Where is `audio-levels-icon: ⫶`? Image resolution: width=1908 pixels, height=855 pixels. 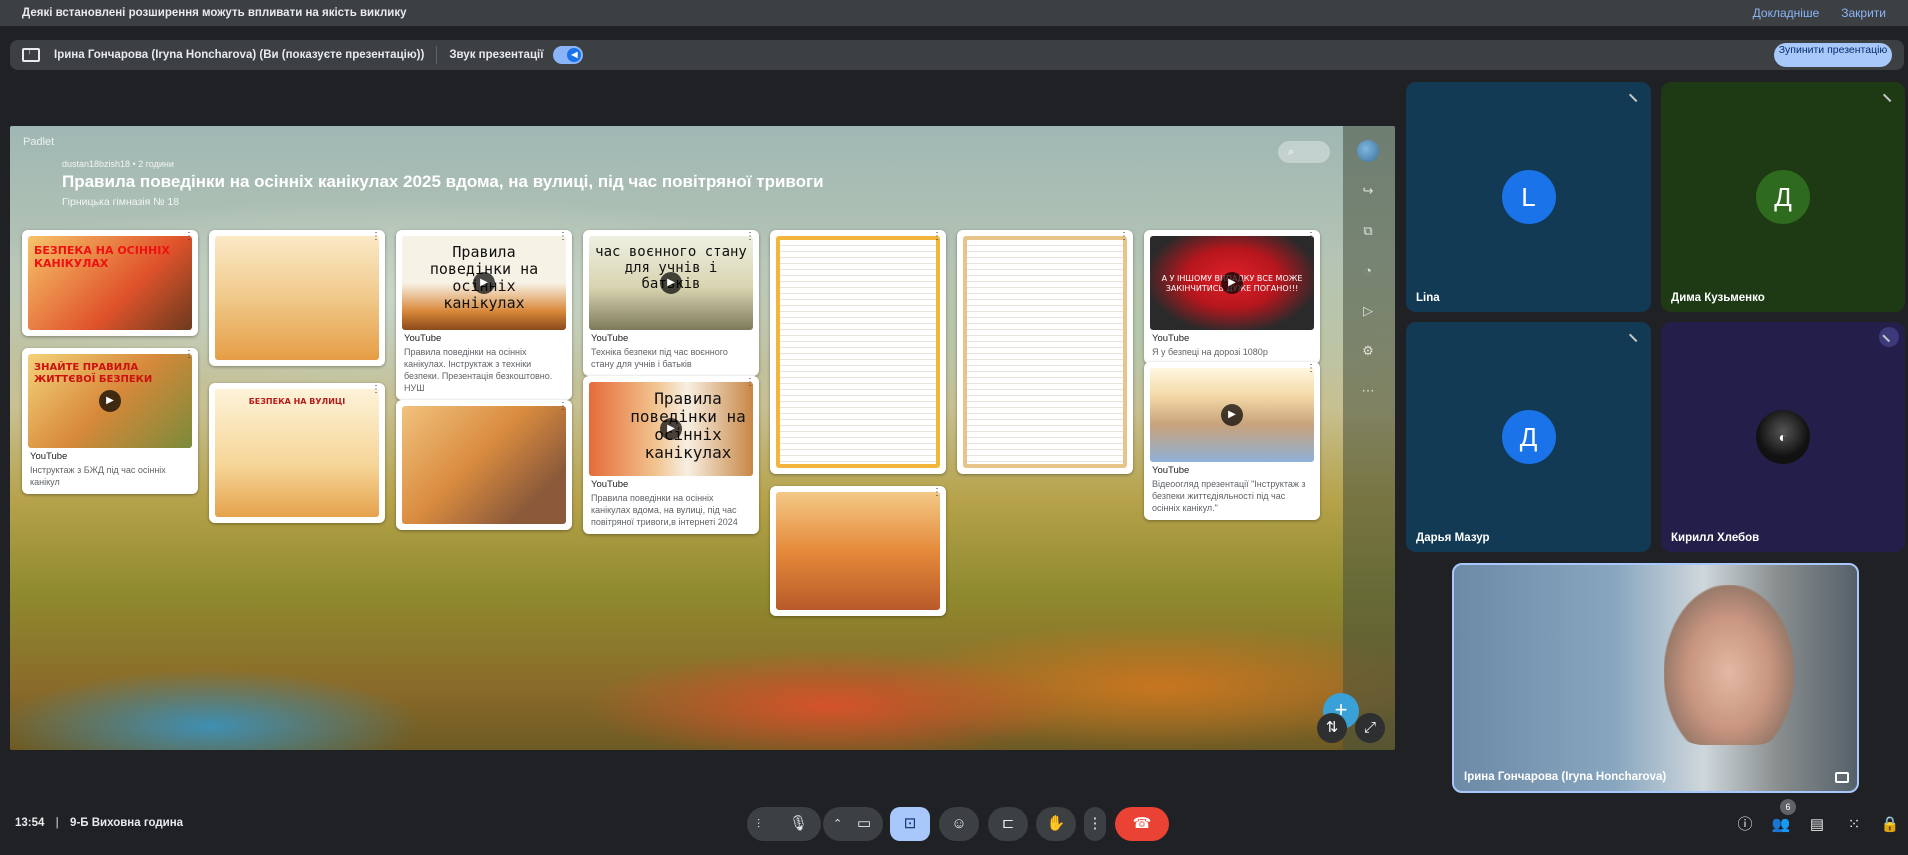
audio-levels-icon: ⫶ is located at coordinates (759, 824).